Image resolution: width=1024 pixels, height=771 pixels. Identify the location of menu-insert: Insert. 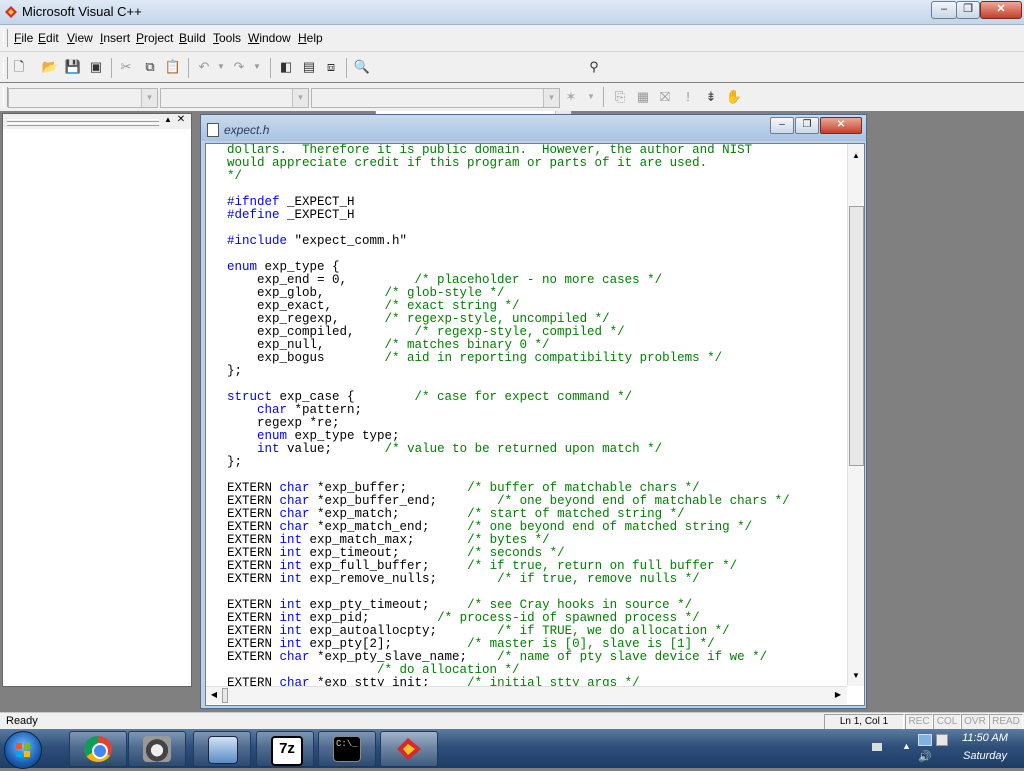
(115, 38).